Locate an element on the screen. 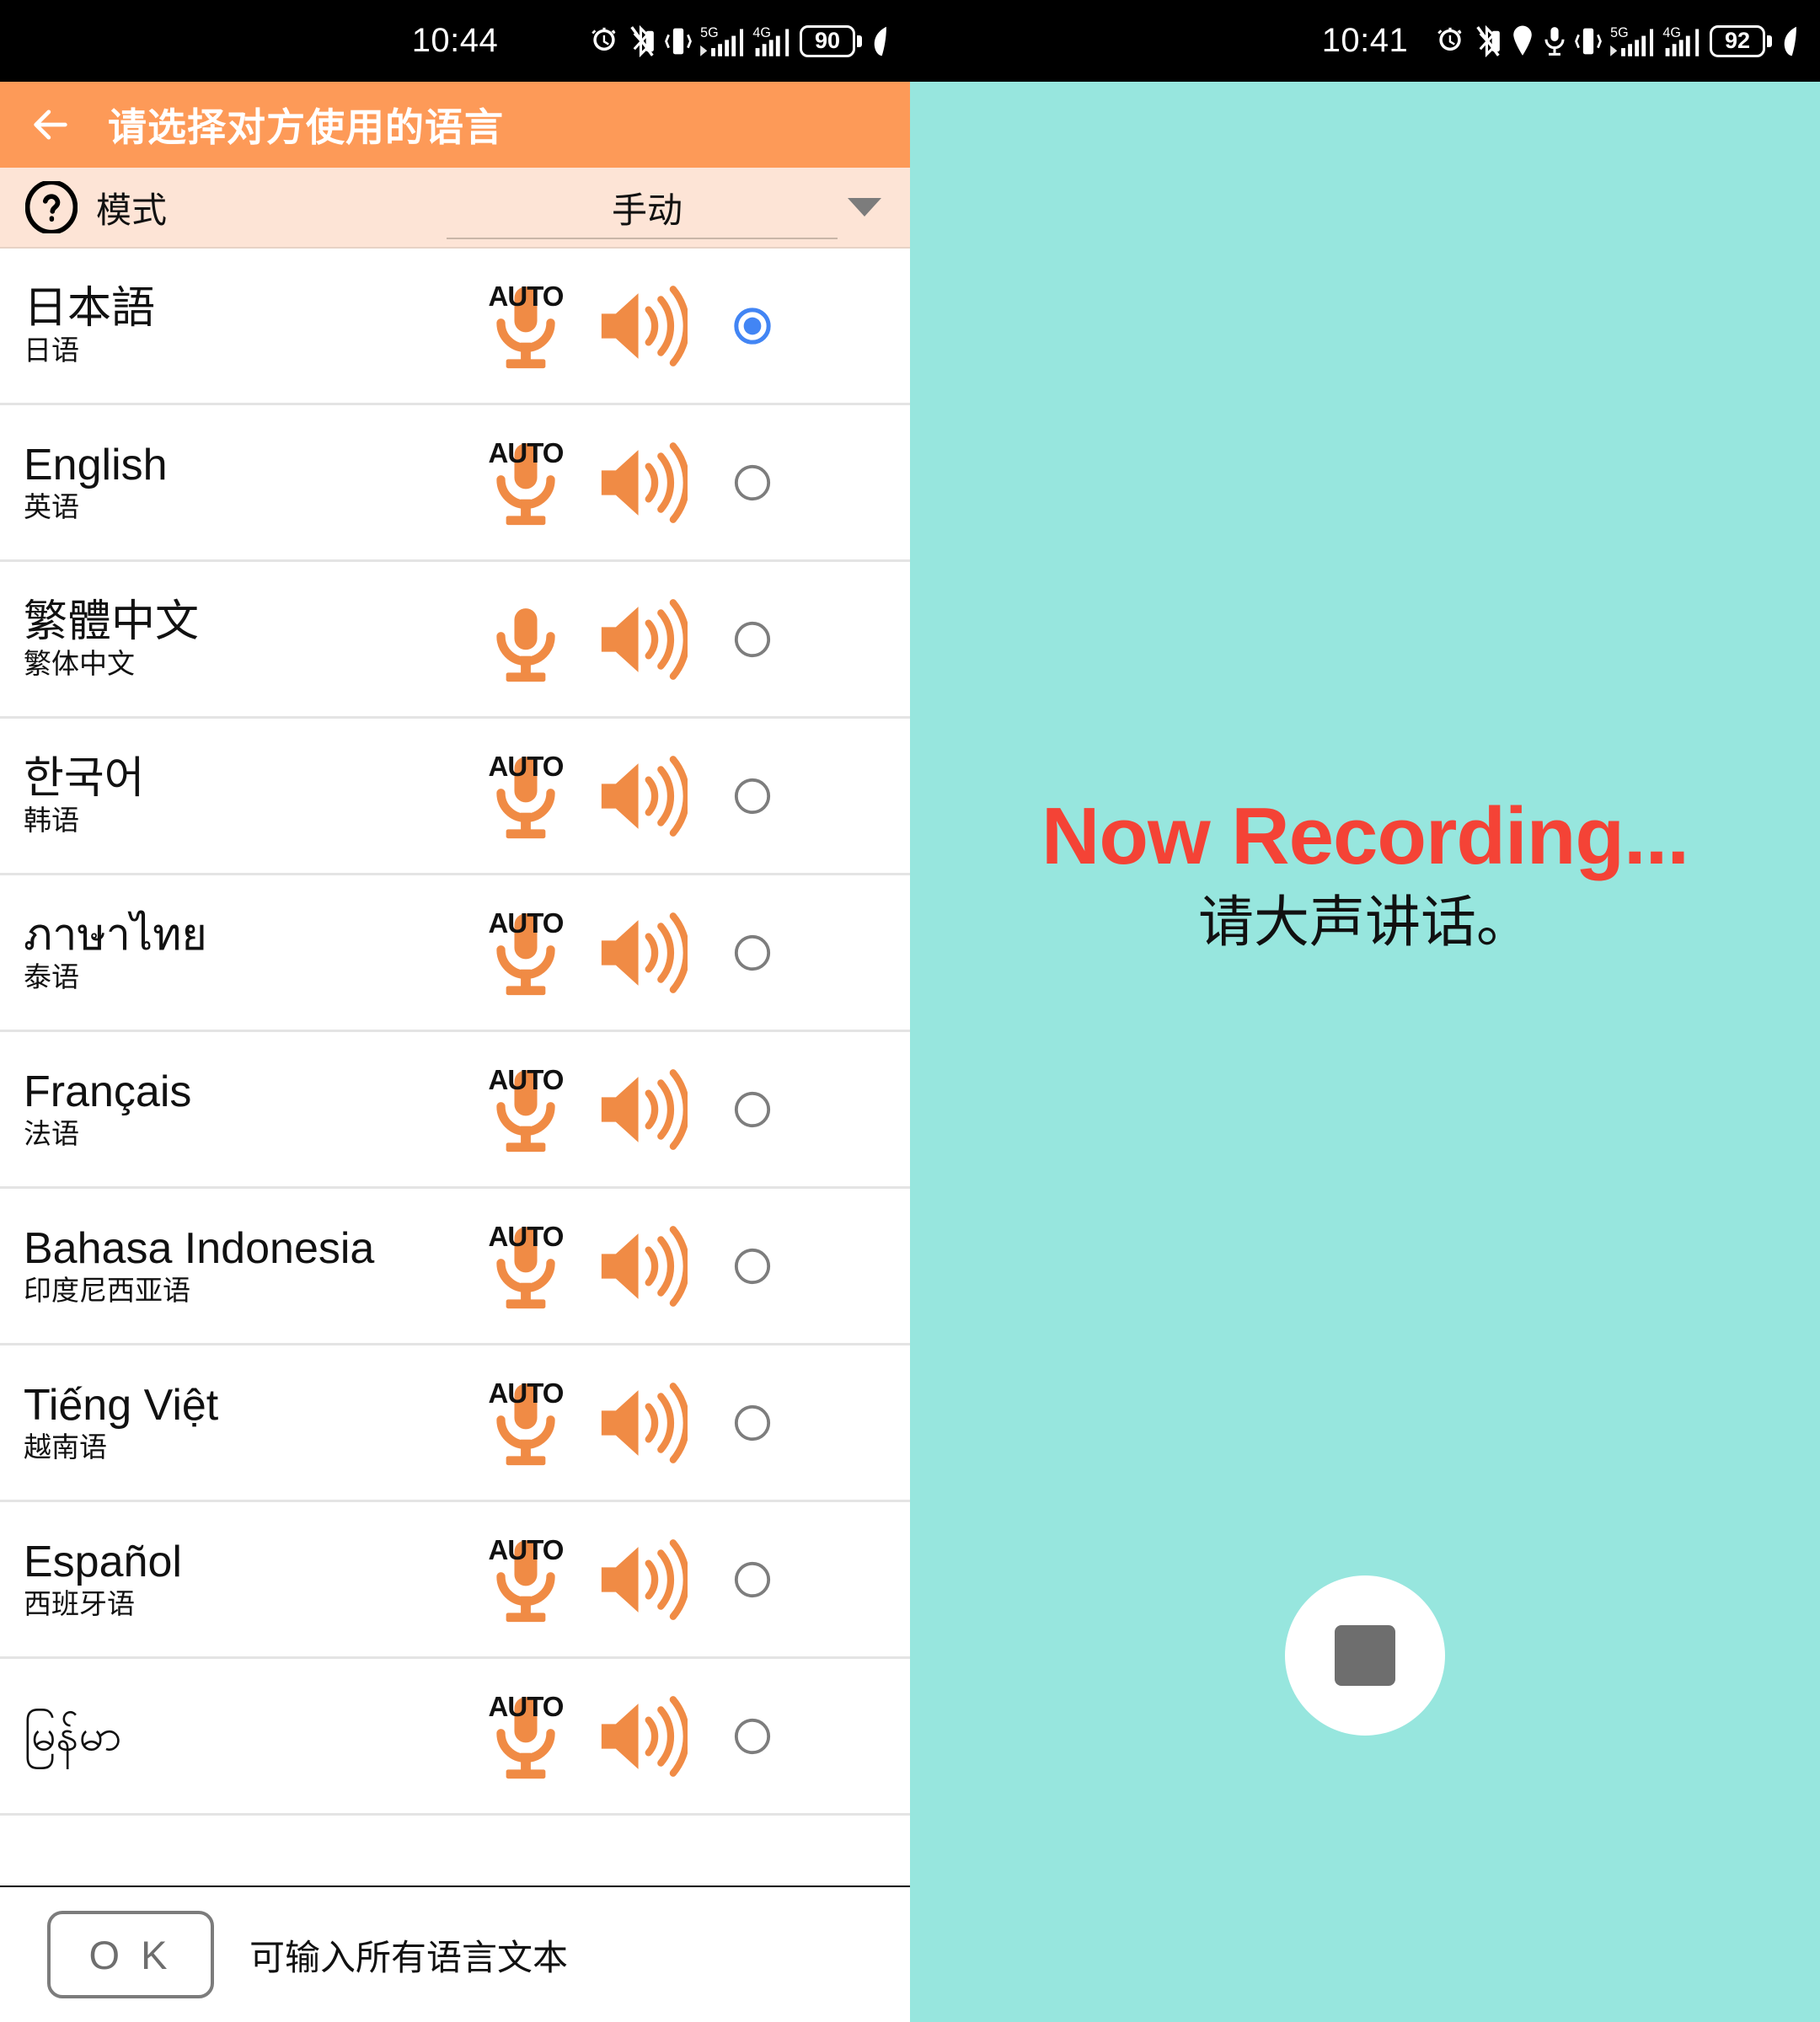 The width and height of the screenshot is (1820, 2022). mode-bar: 模式 手动 is located at coordinates (455, 208).